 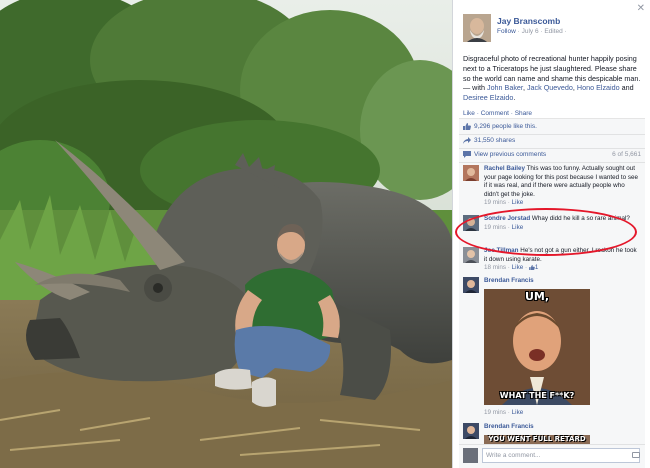 I want to click on comment-body: 19 mins · Like, so click(x=562, y=413).